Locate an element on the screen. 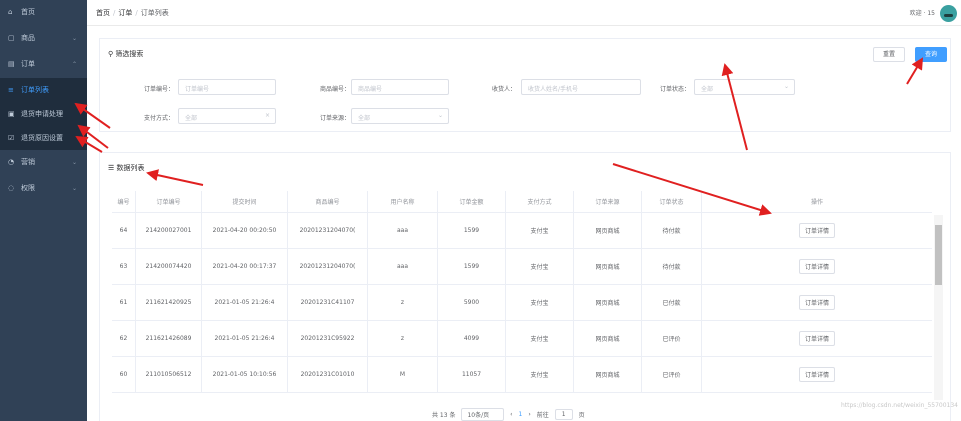 This screenshot has height=421, width=961. reset-button: 重置 is located at coordinates (889, 54).